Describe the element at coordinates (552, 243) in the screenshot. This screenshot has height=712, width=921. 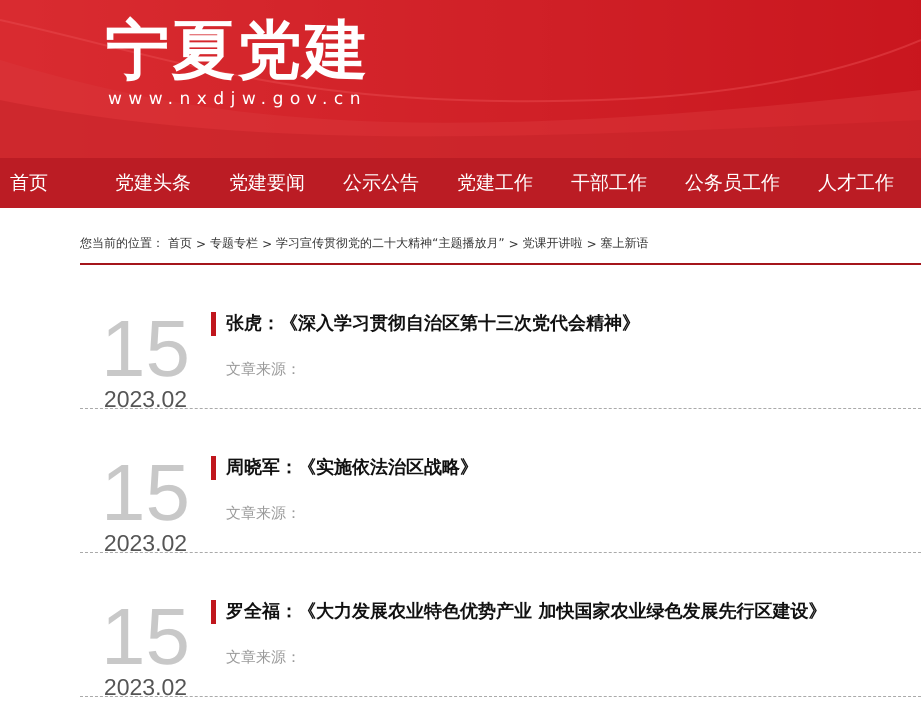
I see `breadcrumb-link: 党课开讲啦` at that location.